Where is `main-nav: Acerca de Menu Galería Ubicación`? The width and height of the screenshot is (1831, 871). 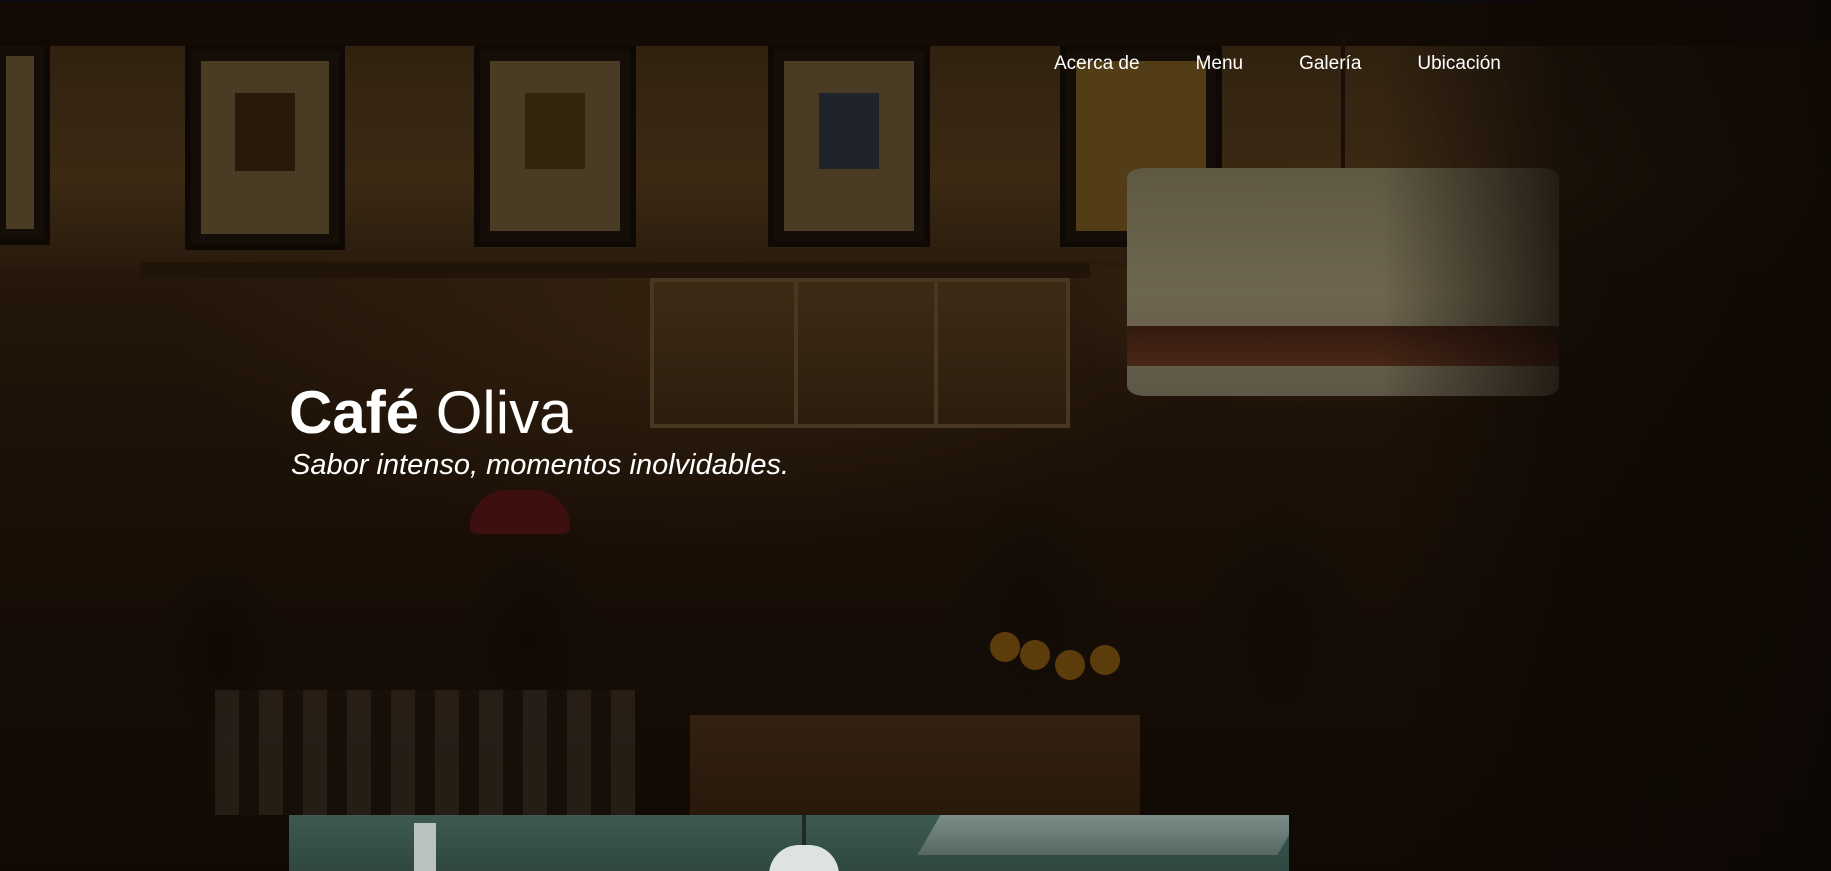 main-nav: Acerca de Menu Galería Ubicación is located at coordinates (1277, 64).